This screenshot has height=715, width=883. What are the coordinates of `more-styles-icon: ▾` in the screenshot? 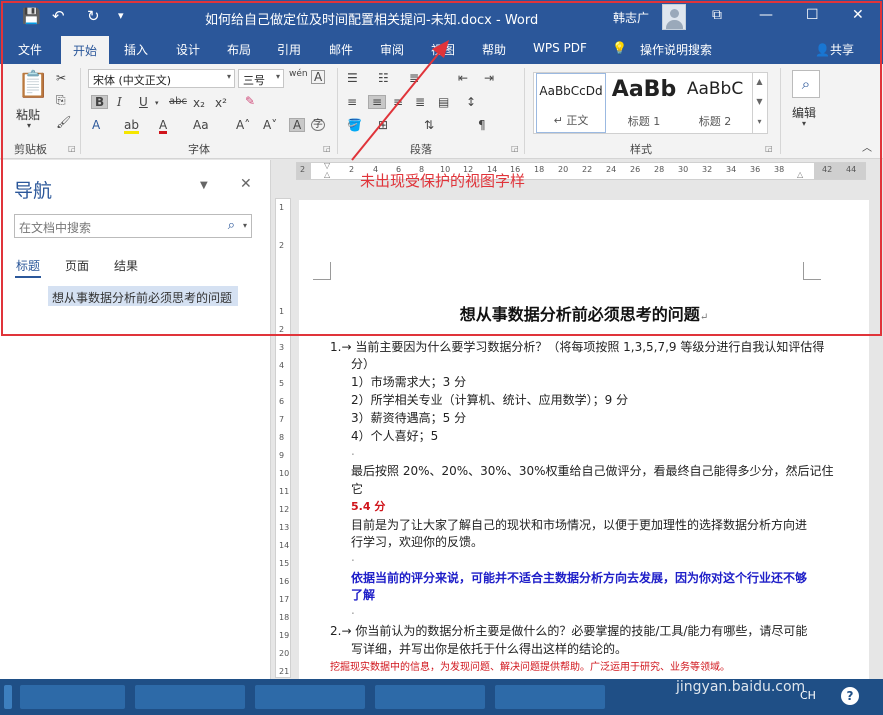 It's located at (759, 122).